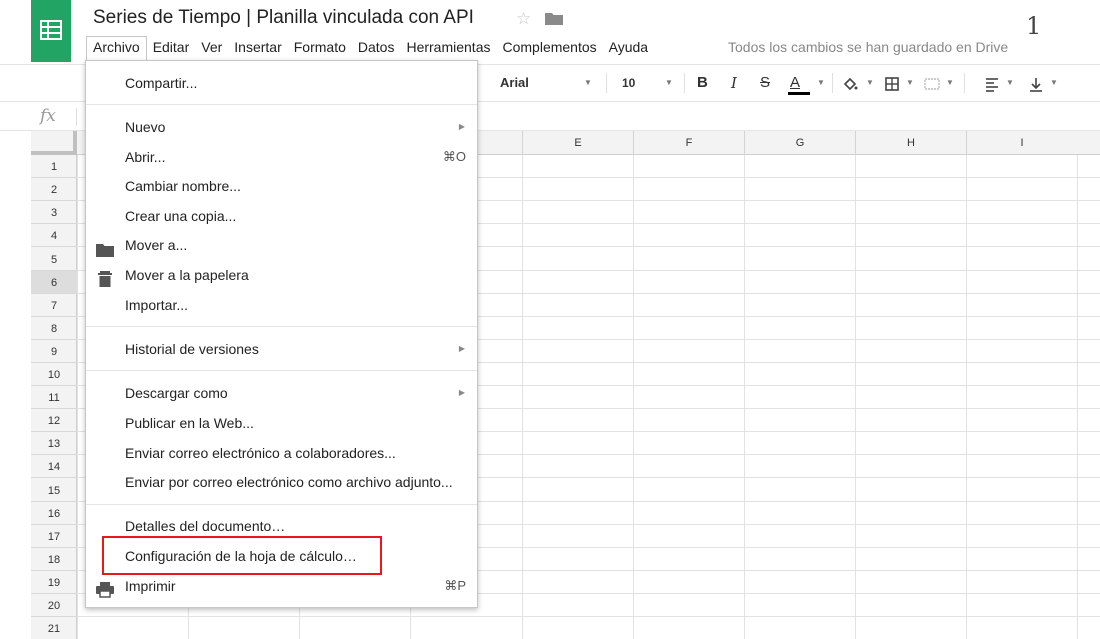  I want to click on row-header: 6, so click(54, 282).